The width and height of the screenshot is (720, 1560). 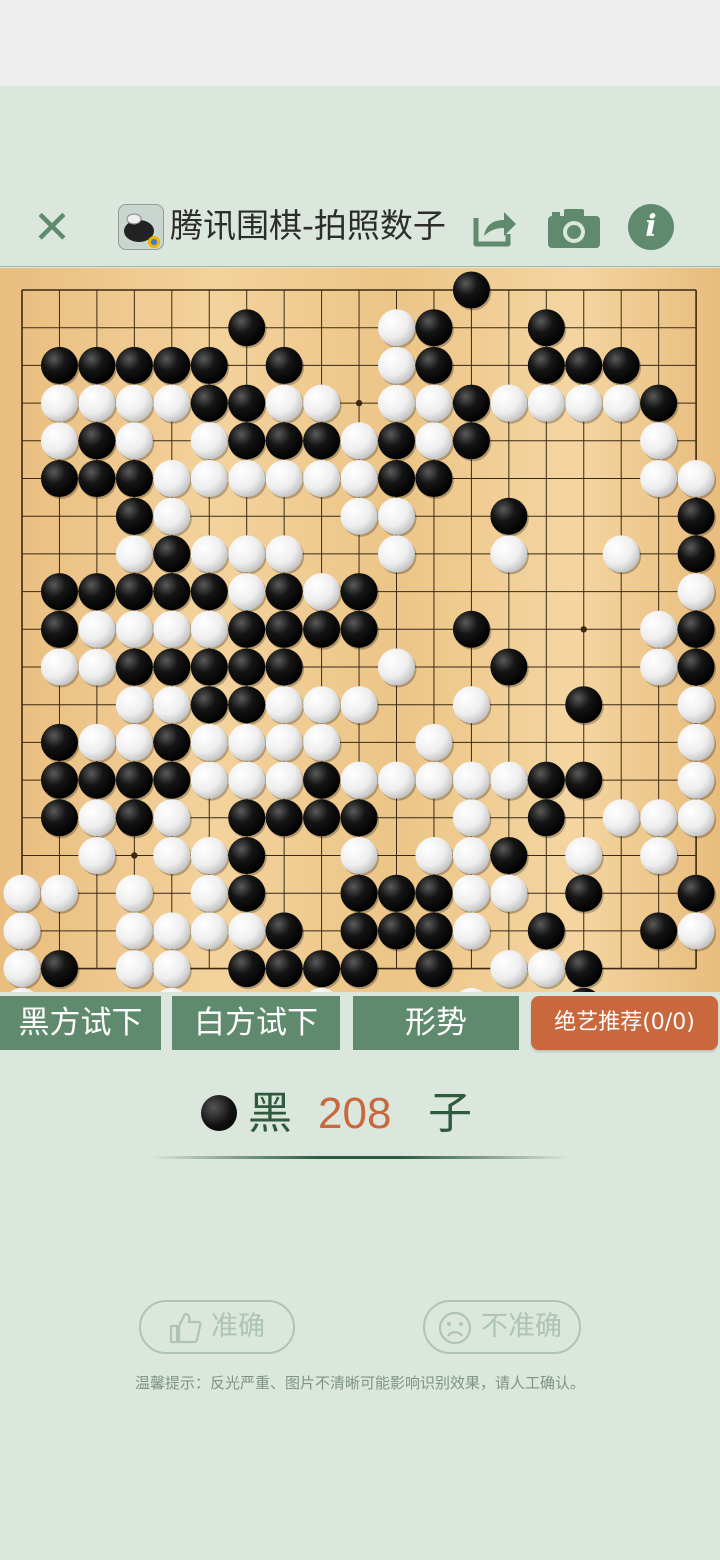 What do you see at coordinates (360, 228) in the screenshot?
I see `header-bar: ✕ 腾讯围棋-拍照数子 i` at bounding box center [360, 228].